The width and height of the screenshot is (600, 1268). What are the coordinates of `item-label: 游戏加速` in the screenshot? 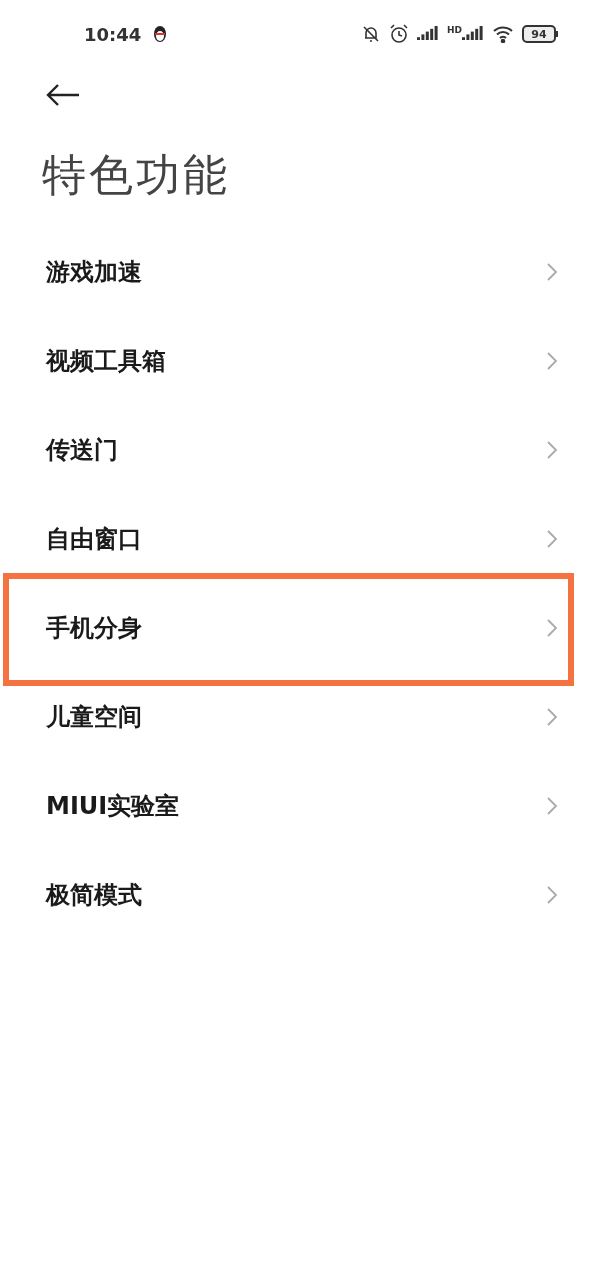 It's located at (94, 272).